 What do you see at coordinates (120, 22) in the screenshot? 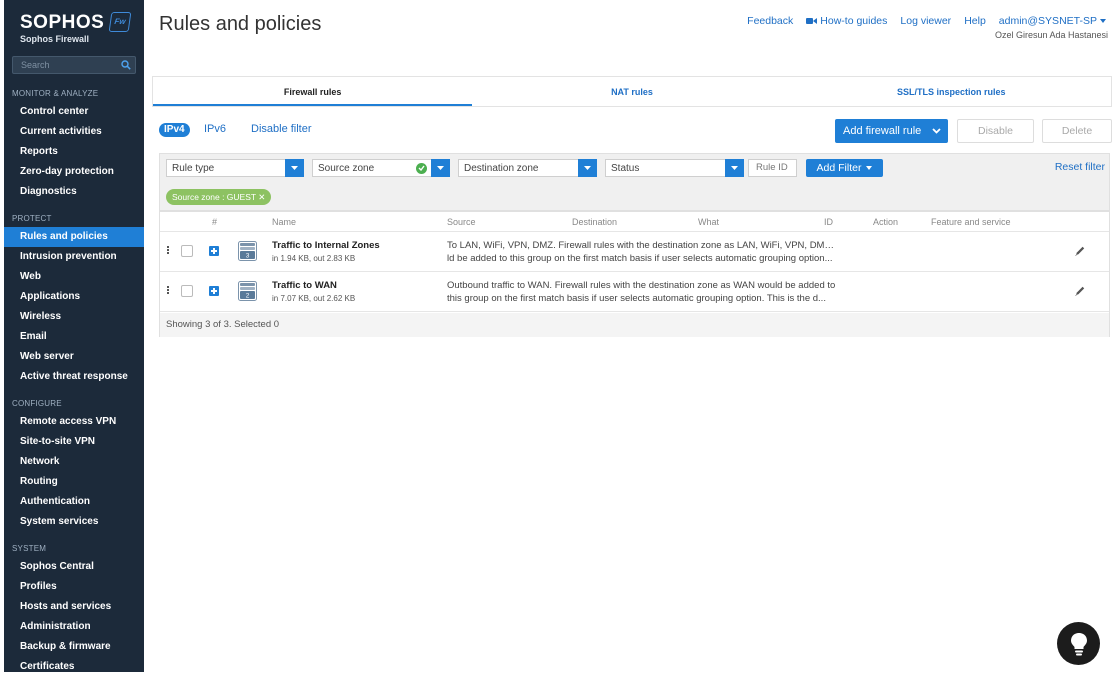
I see `fw-badge: Fw` at bounding box center [120, 22].